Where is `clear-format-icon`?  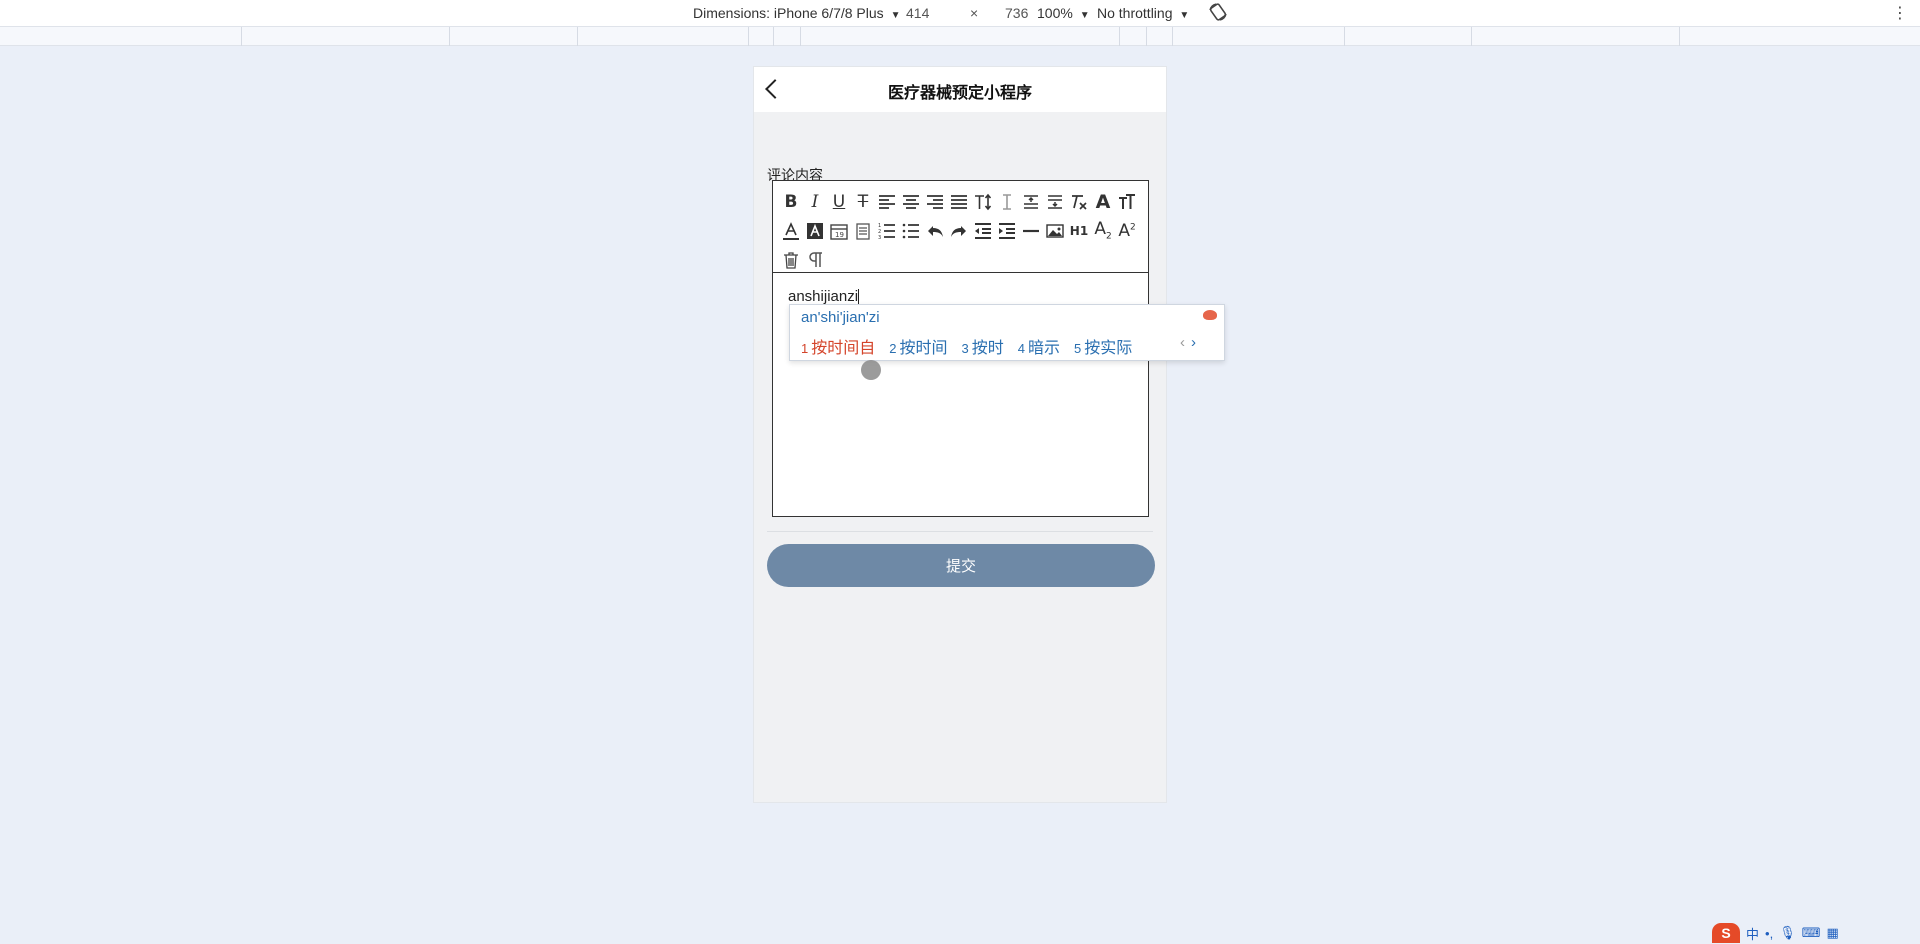
clear-format-icon is located at coordinates (1079, 202).